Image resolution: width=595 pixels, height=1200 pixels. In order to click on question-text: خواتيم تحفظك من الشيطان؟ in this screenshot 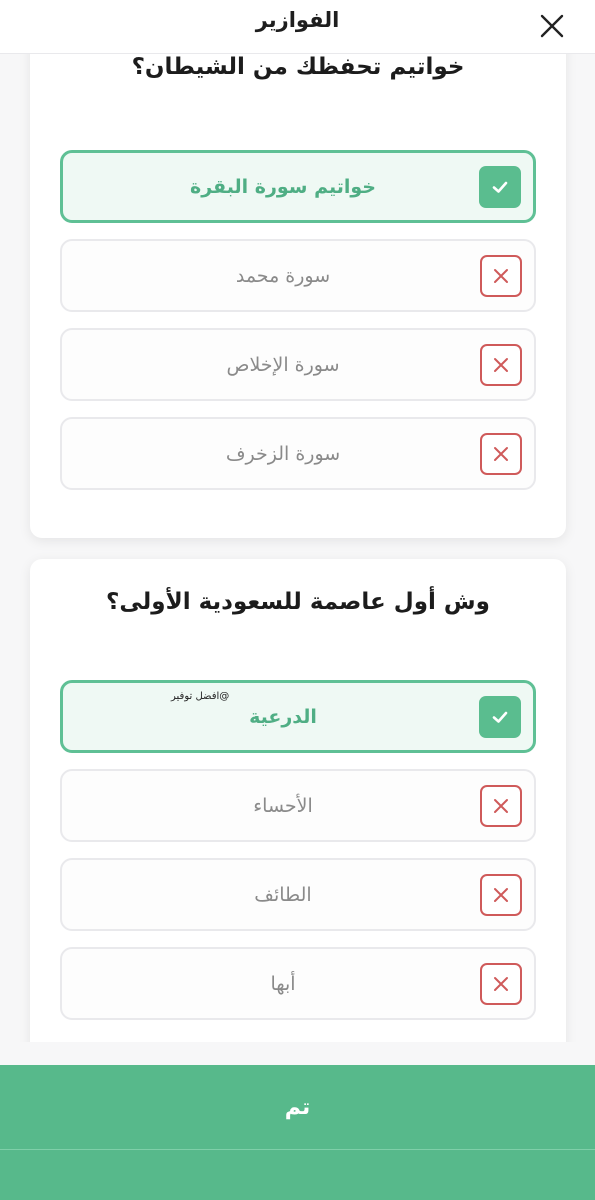, I will do `click(298, 67)`.